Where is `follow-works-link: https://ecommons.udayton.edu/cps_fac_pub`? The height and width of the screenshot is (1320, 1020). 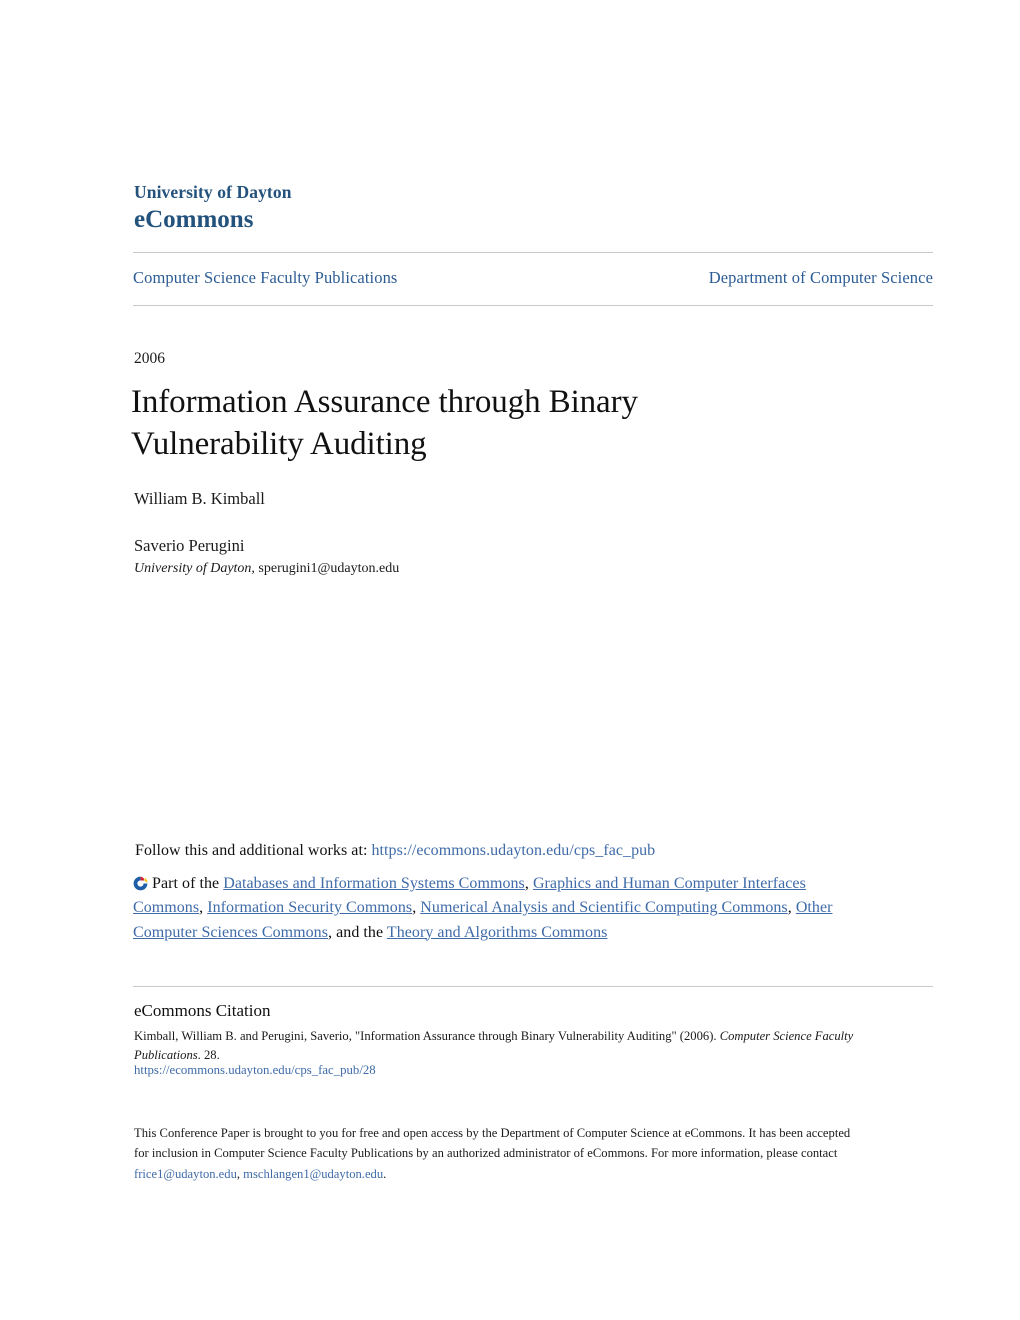 follow-works-link: https://ecommons.udayton.edu/cps_fac_pub is located at coordinates (514, 850).